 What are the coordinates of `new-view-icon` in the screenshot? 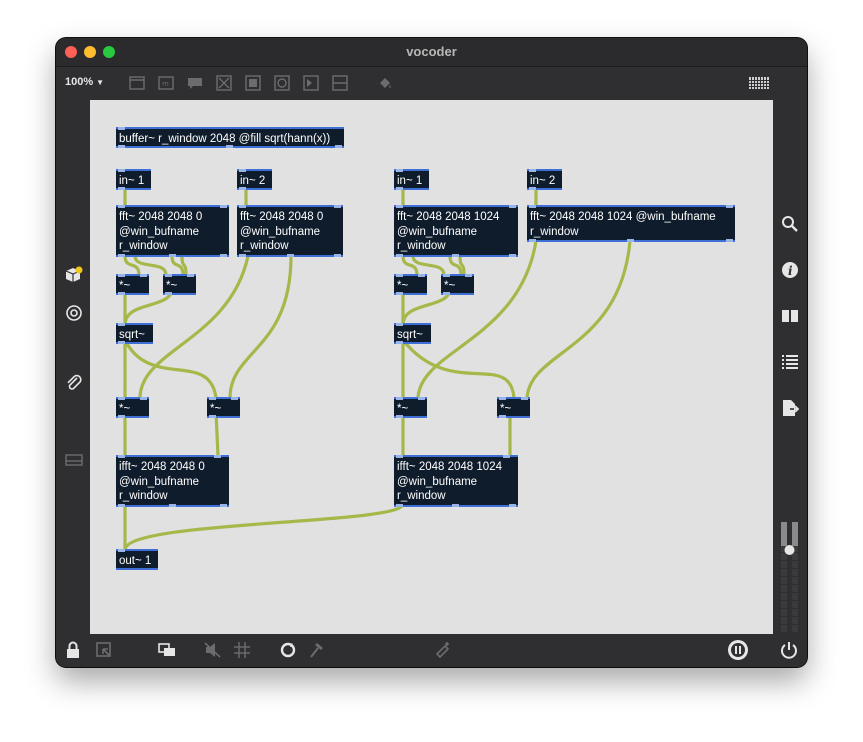 It's located at (167, 650).